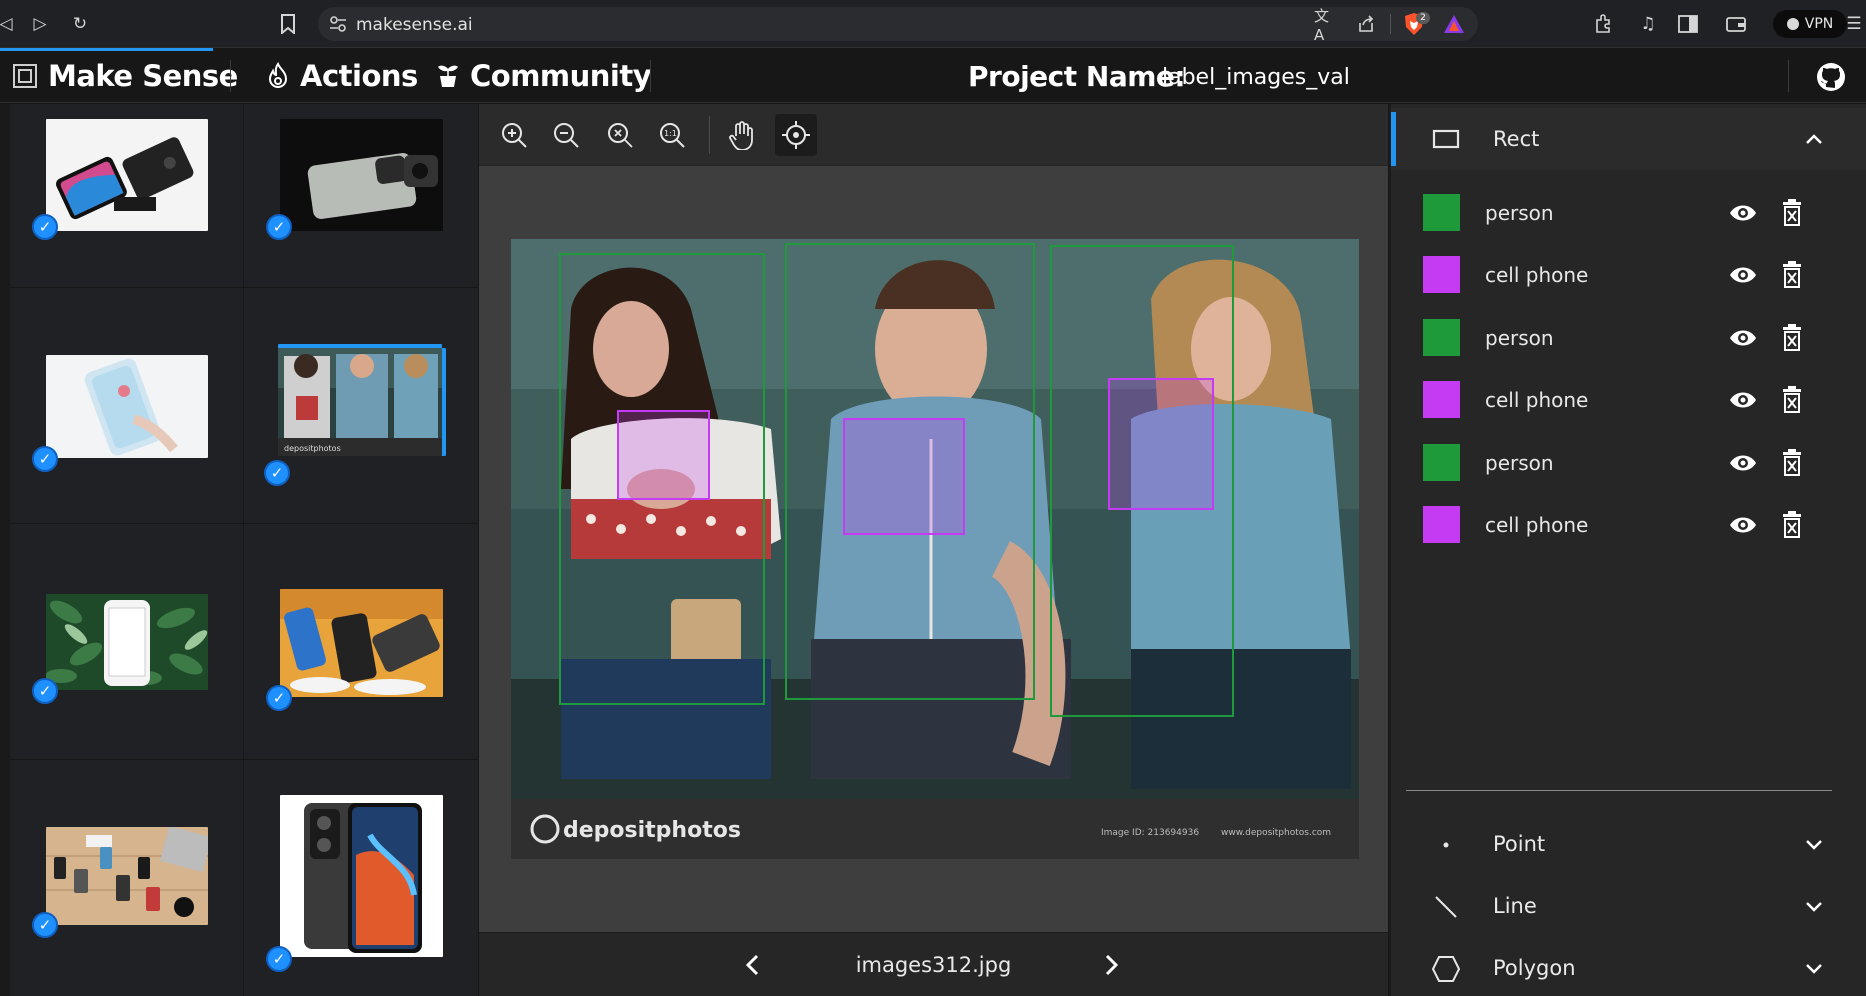 The image size is (1866, 996). What do you see at coordinates (1788, 76) in the screenshot?
I see `nav-separator` at bounding box center [1788, 76].